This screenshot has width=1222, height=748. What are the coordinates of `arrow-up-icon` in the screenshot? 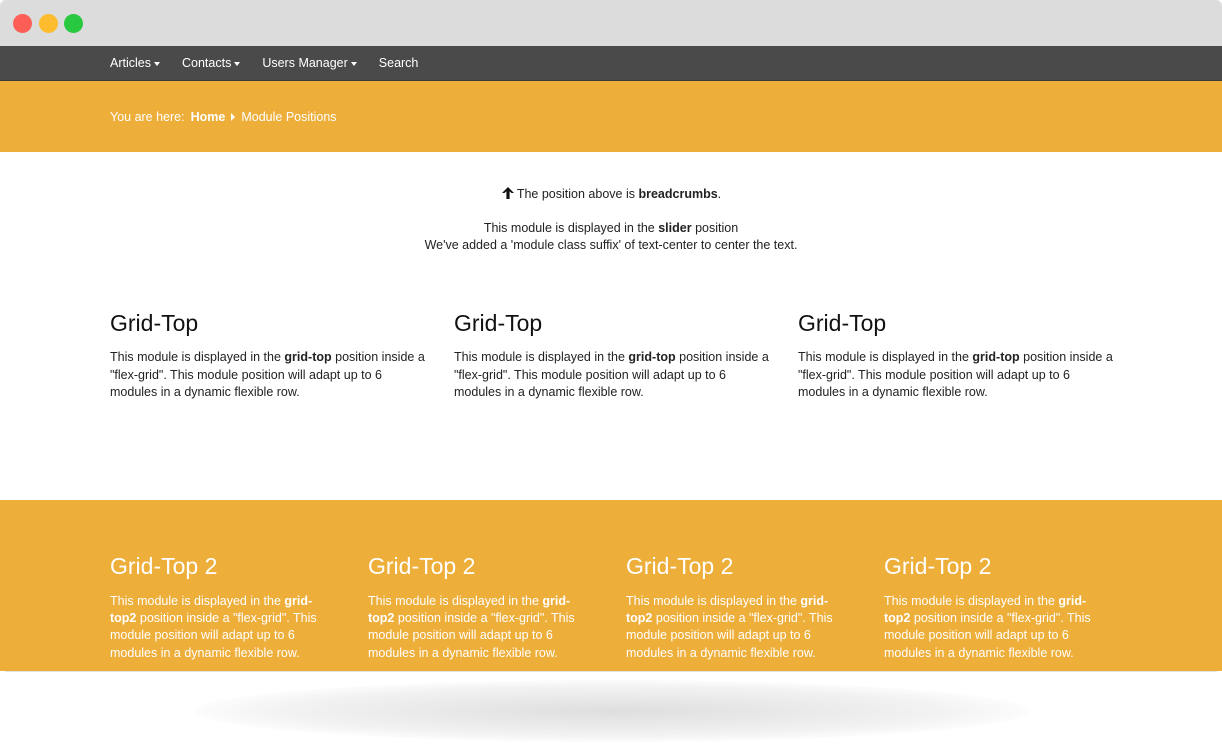 It's located at (507, 193).